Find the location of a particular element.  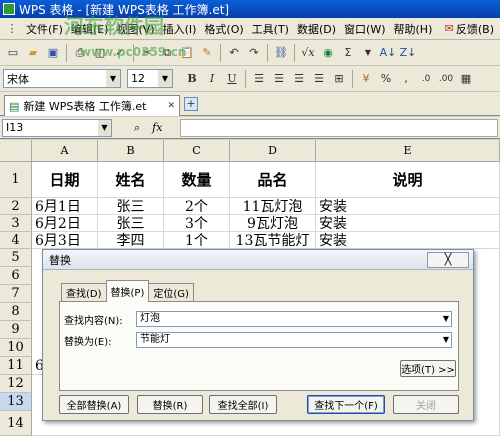

row-header-4: 4 is located at coordinates (16, 240).